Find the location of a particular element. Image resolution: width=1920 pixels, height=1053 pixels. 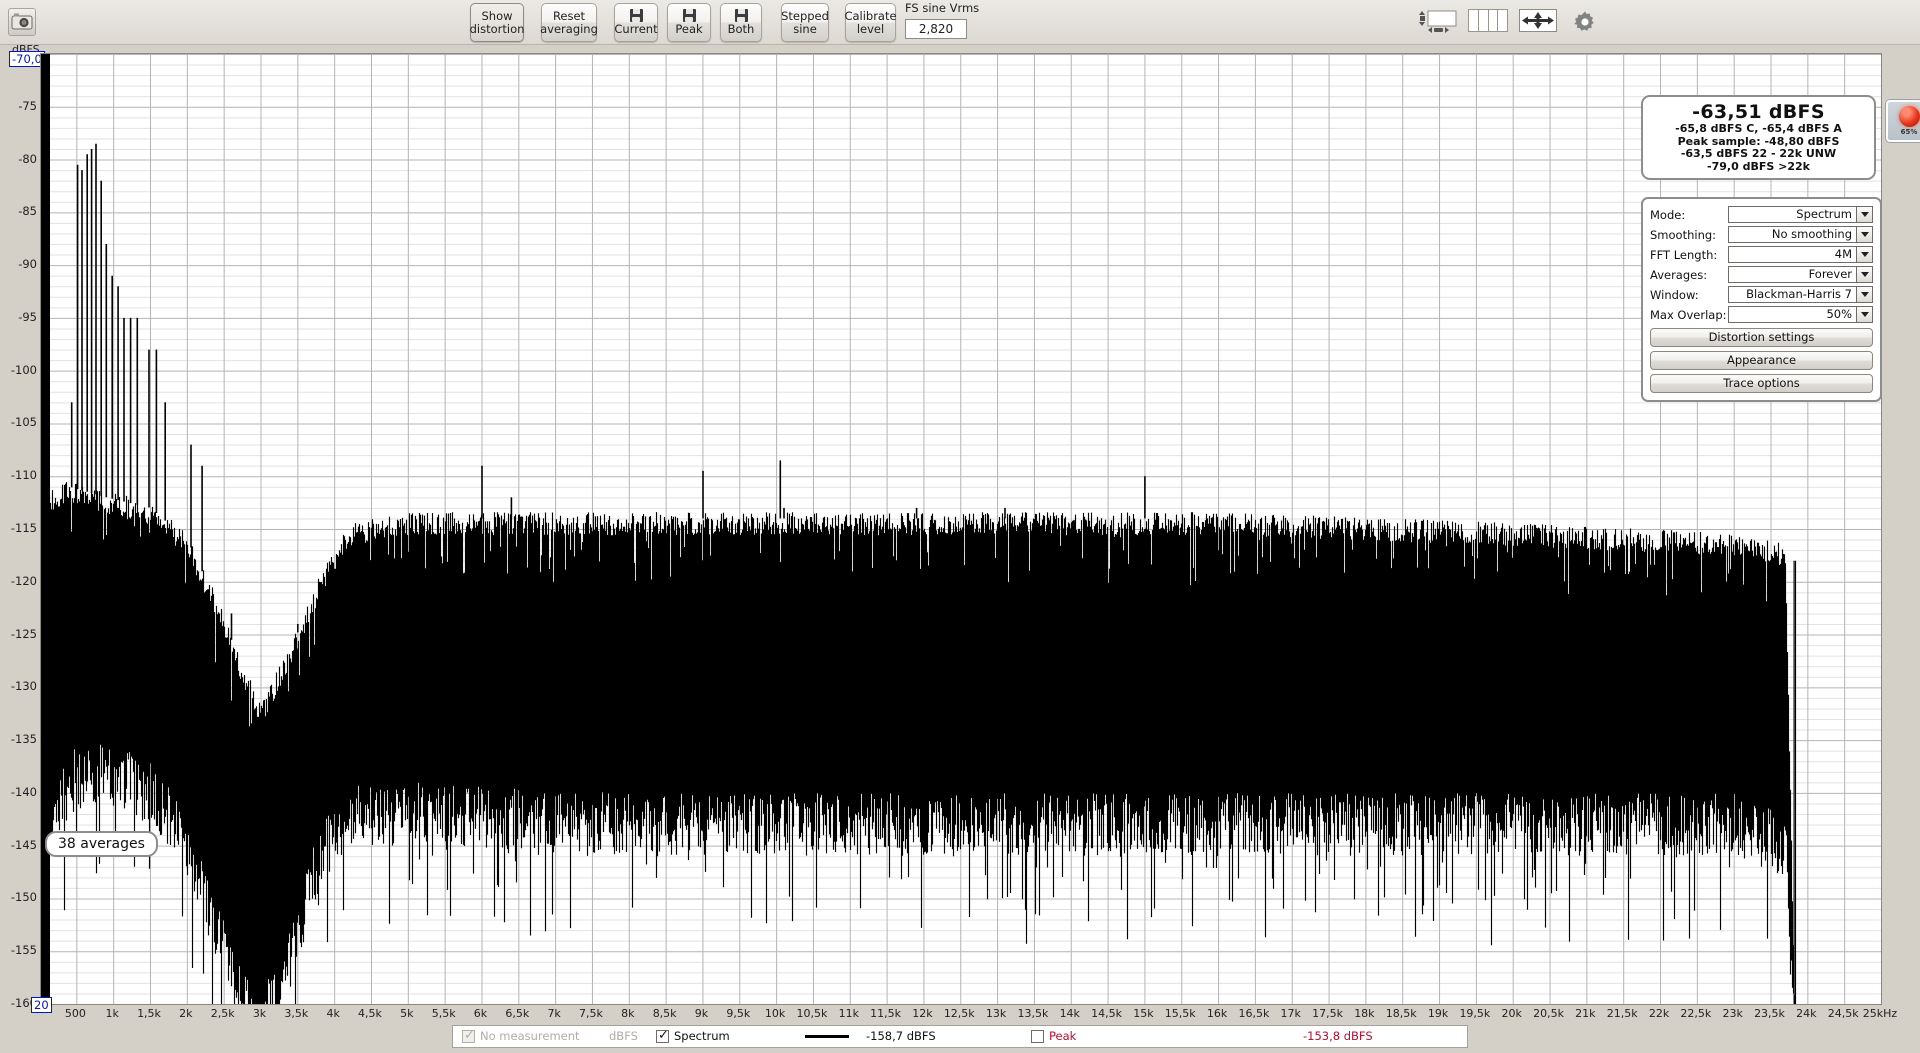

x-tick-label: 15,5k is located at coordinates (1180, 1013).